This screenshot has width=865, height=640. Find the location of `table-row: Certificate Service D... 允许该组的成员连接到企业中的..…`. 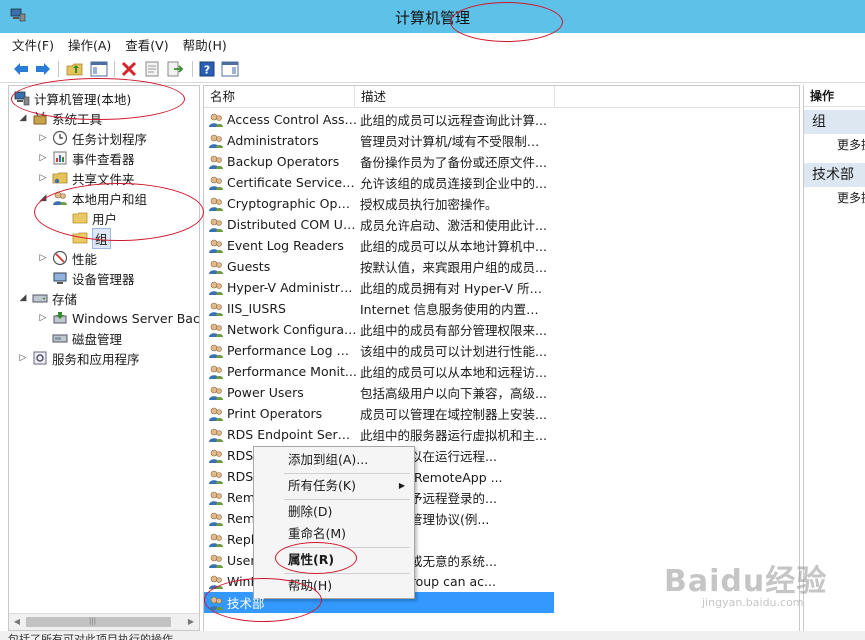

table-row: Certificate Service D... 允许该组的成员连接到企业中的..… is located at coordinates (501, 182).